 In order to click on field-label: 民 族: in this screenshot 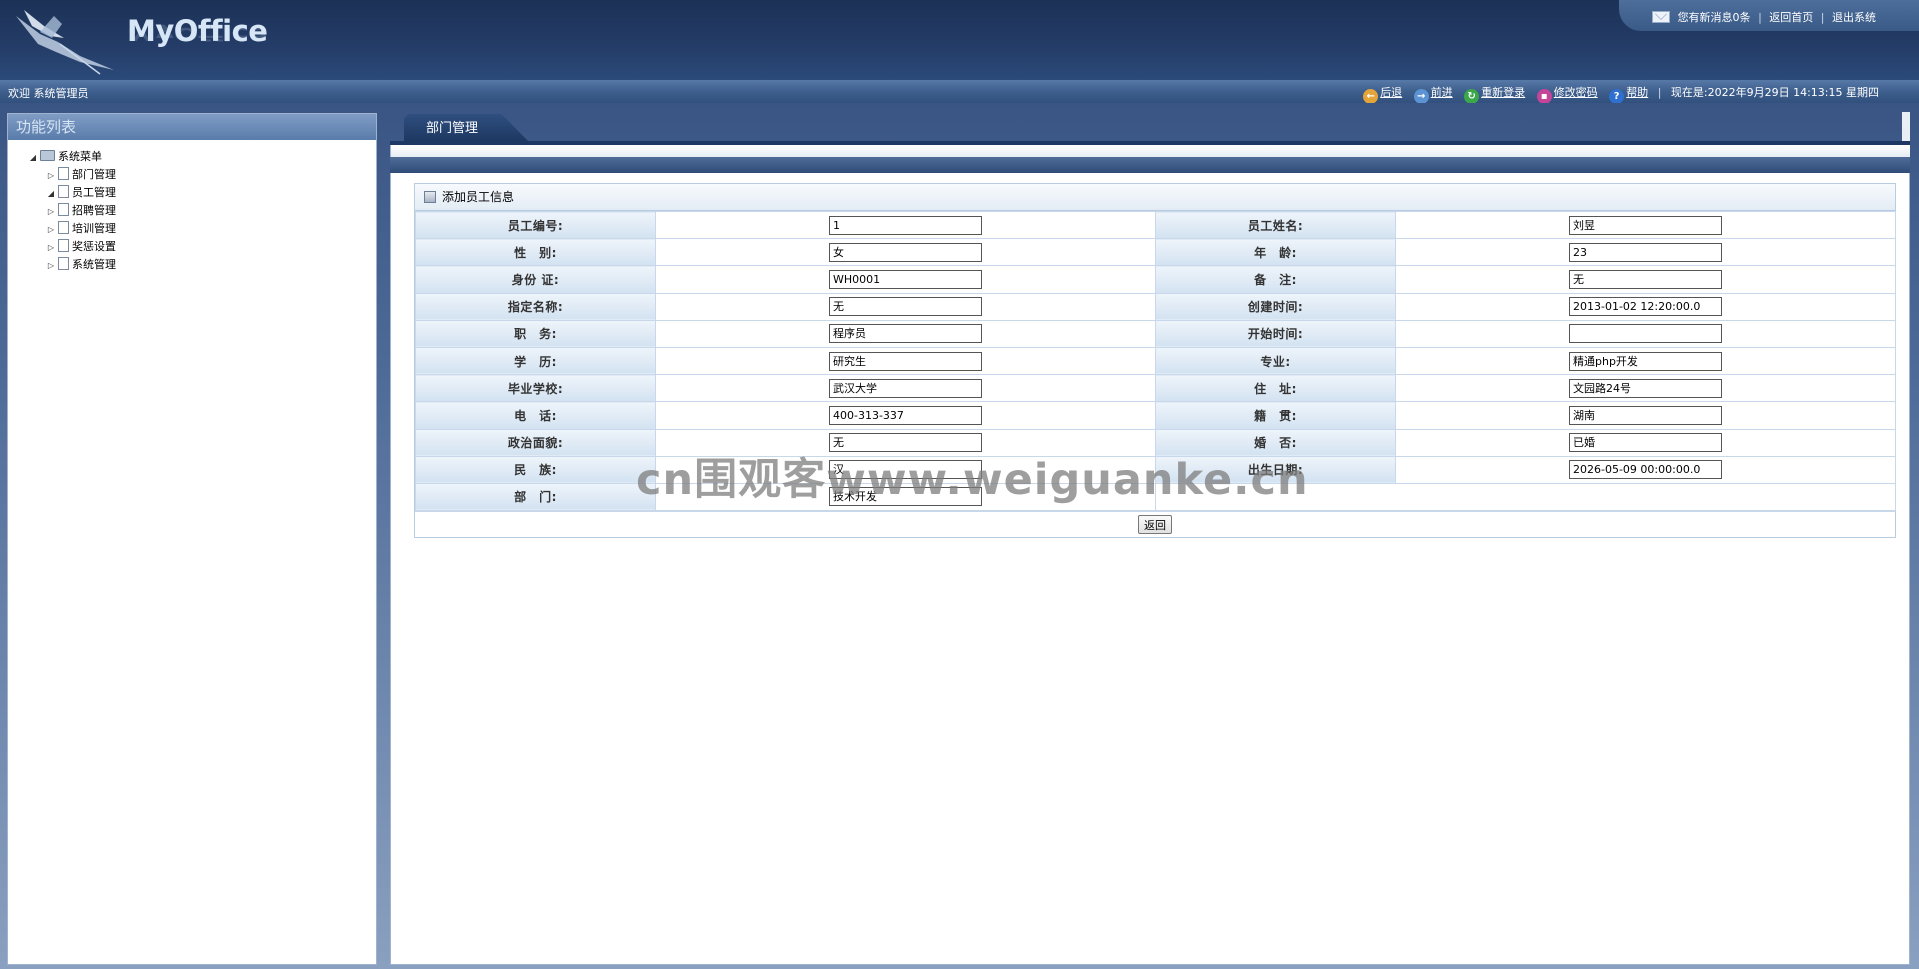, I will do `click(535, 469)`.